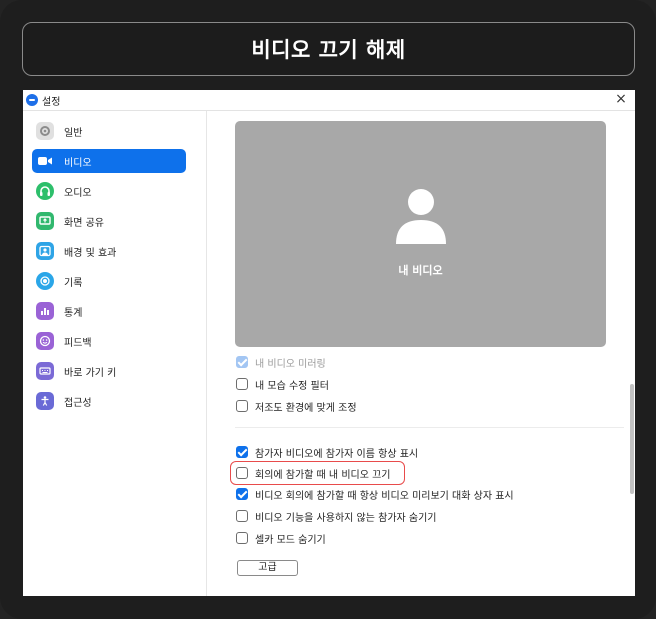 The width and height of the screenshot is (656, 619). What do you see at coordinates (73, 133) in the screenshot?
I see `sidebar-item-label: 일반` at bounding box center [73, 133].